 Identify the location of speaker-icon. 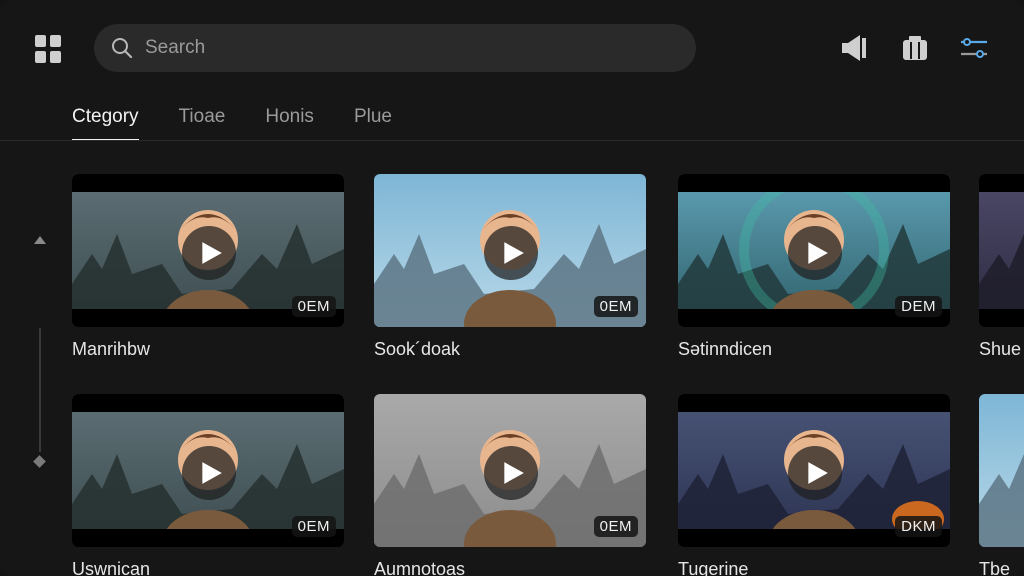
(854, 48).